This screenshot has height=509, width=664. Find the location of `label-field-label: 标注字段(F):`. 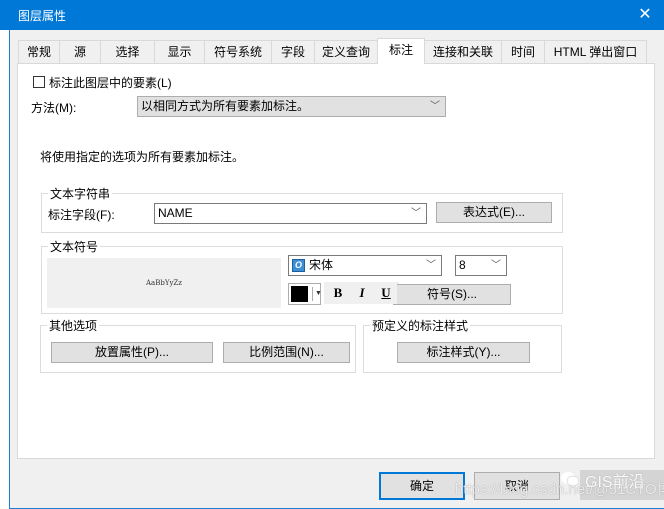

label-field-label: 标注字段(F): is located at coordinates (81, 215).